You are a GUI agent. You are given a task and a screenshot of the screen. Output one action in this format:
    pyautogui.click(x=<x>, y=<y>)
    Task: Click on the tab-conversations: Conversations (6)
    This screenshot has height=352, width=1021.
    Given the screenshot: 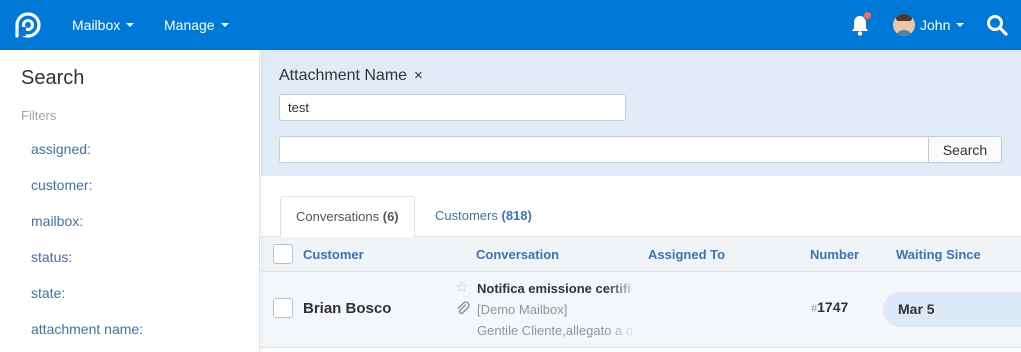 What is the action you would take?
    pyautogui.click(x=347, y=217)
    